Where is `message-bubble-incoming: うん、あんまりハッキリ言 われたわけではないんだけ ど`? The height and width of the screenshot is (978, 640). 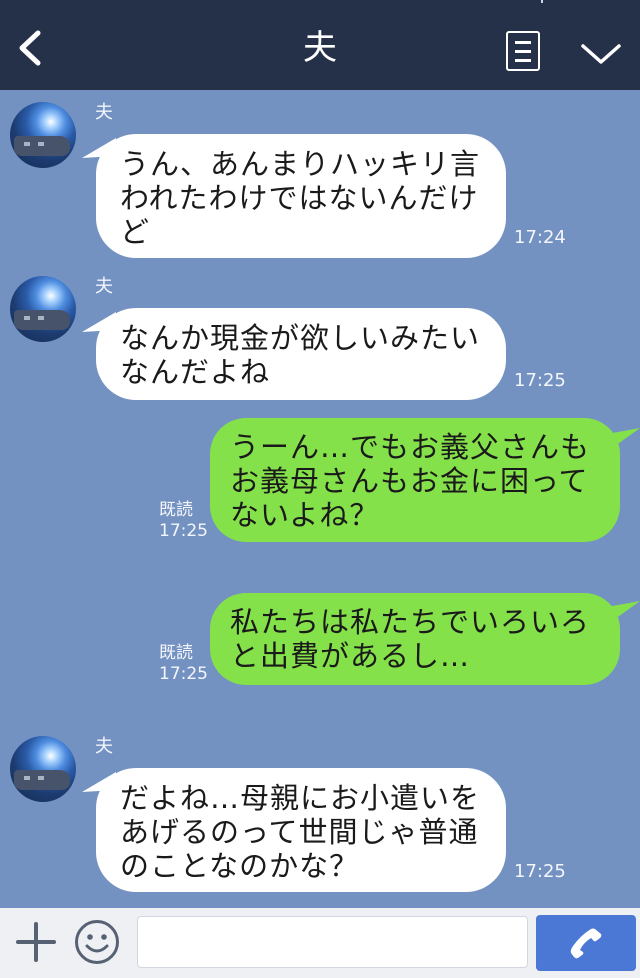
message-bubble-incoming: うん、あんまりハッキリ言 われたわけではないんだけ ど is located at coordinates (301, 196).